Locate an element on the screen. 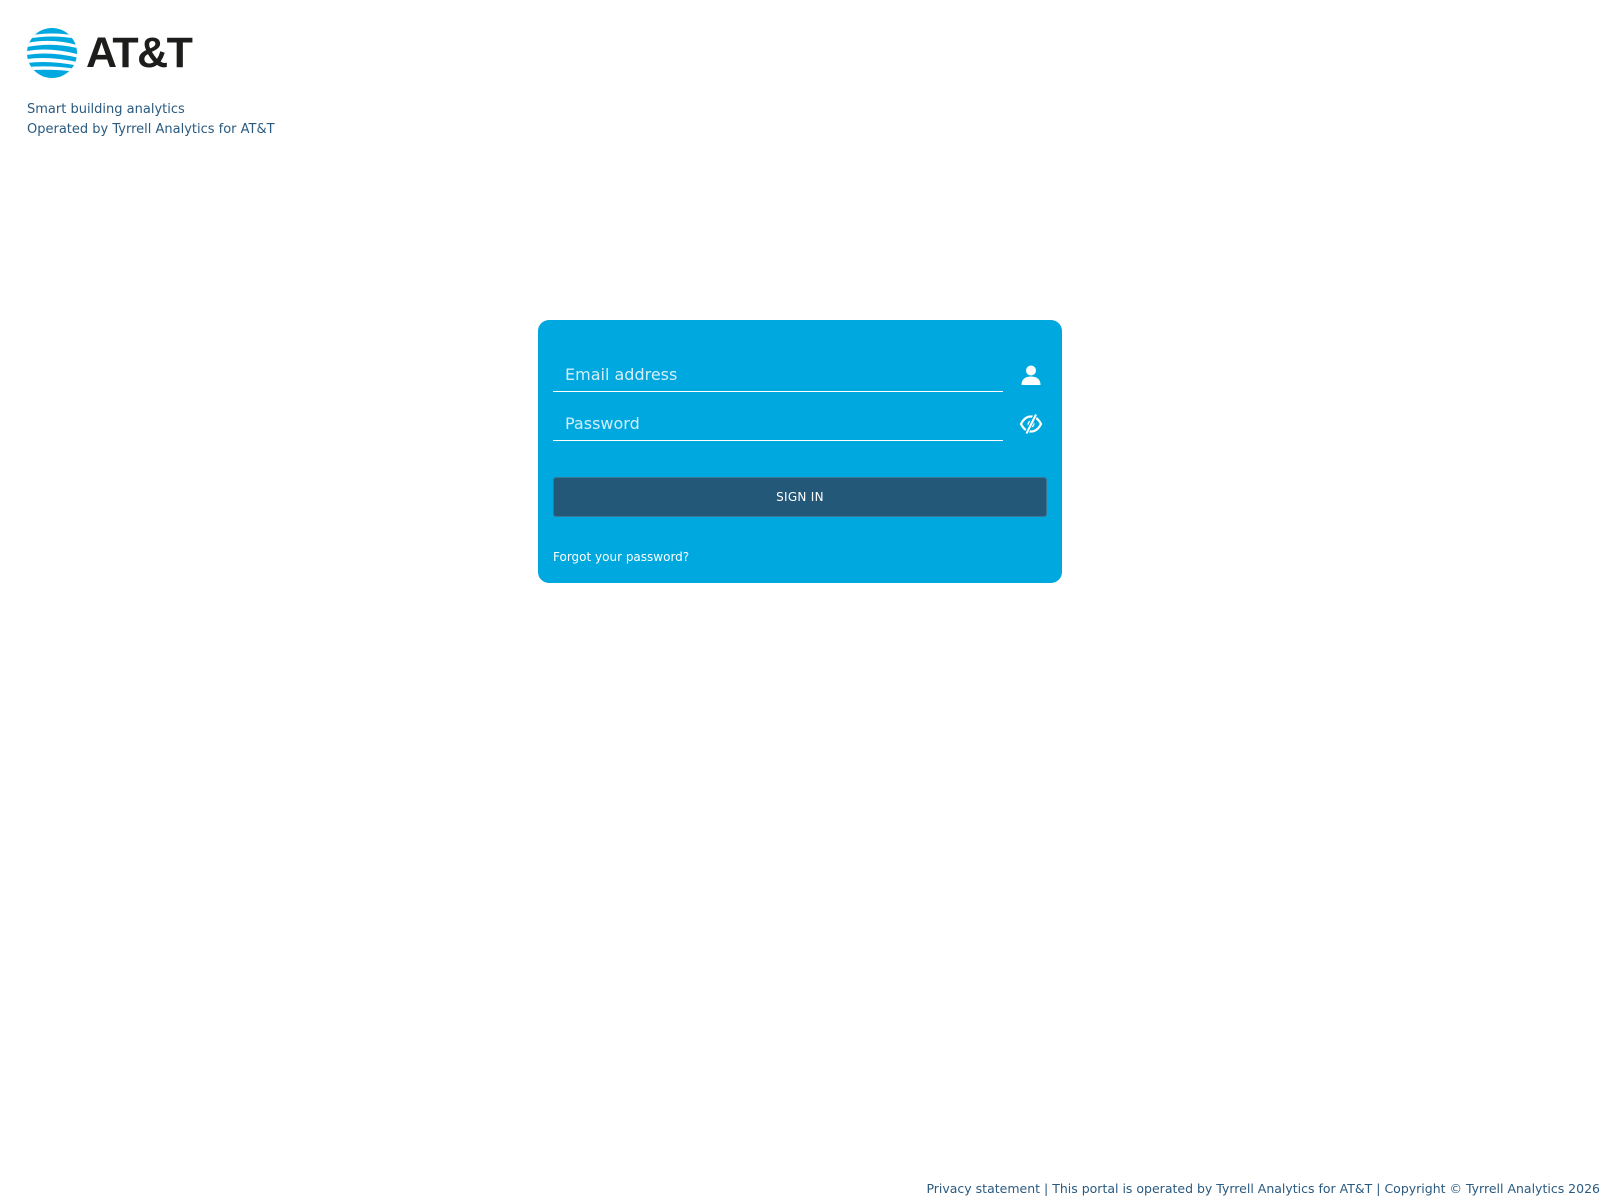  privacy-statement-link: Privacy statement is located at coordinates (983, 1188).